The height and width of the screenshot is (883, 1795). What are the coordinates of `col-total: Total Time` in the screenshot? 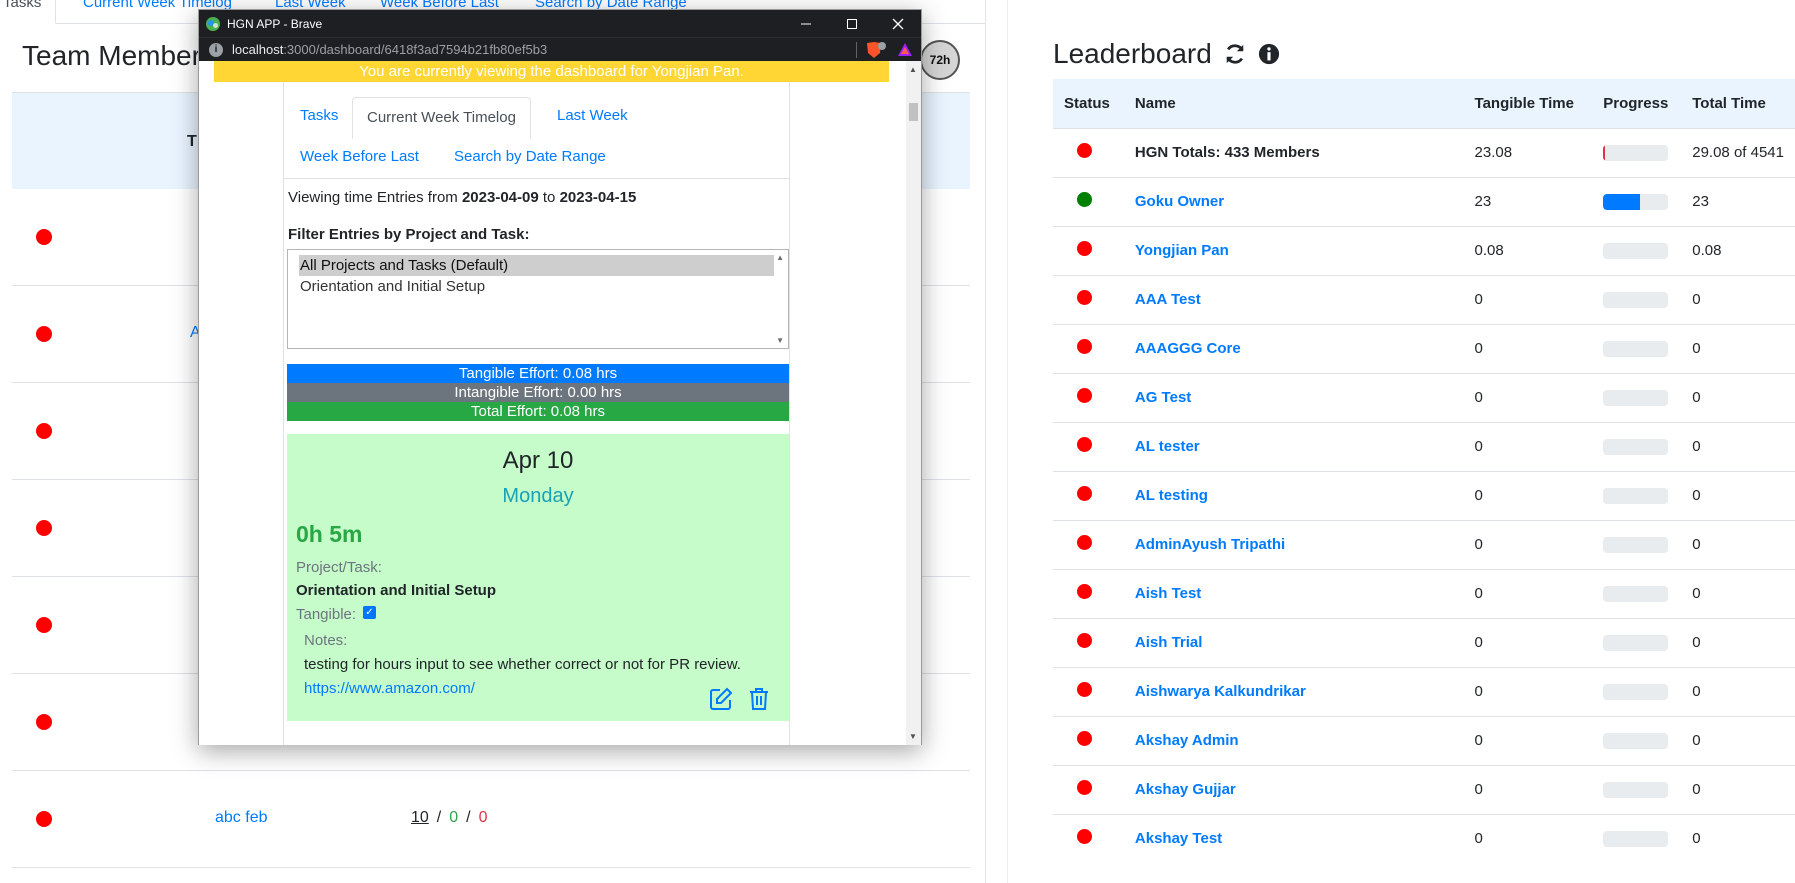 It's located at (1729, 103).